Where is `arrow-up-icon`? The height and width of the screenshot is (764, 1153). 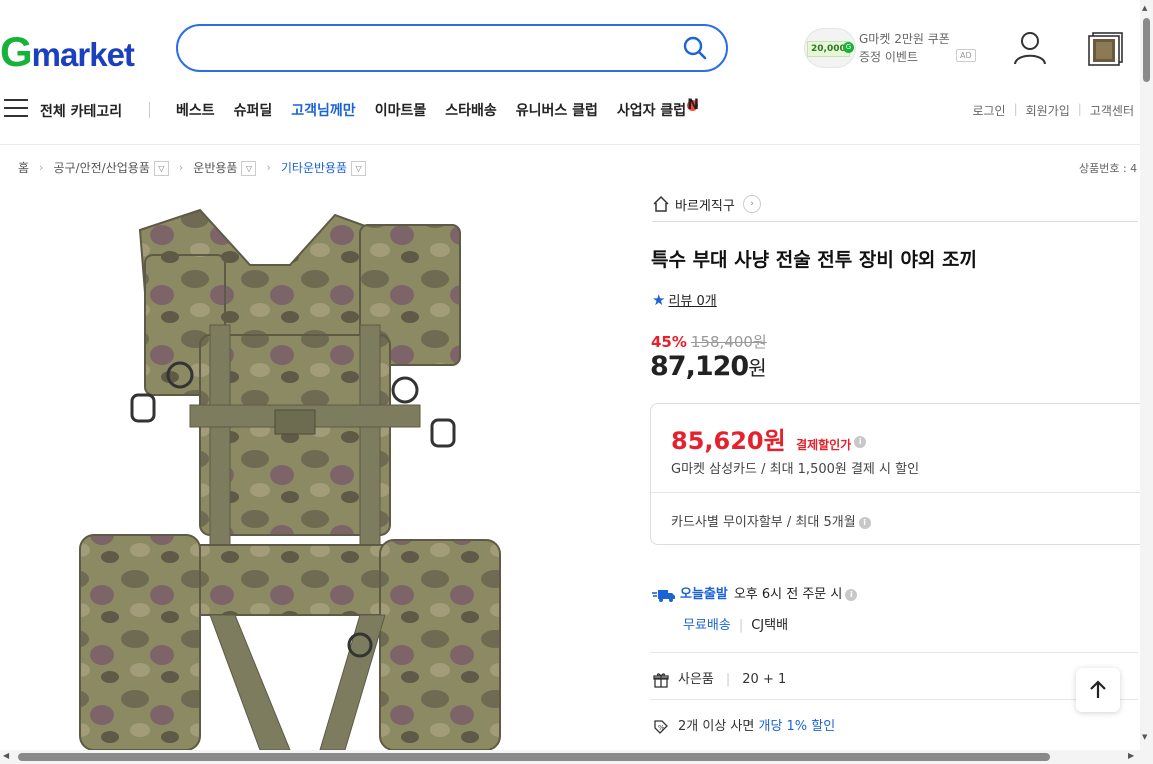 arrow-up-icon is located at coordinates (1098, 689).